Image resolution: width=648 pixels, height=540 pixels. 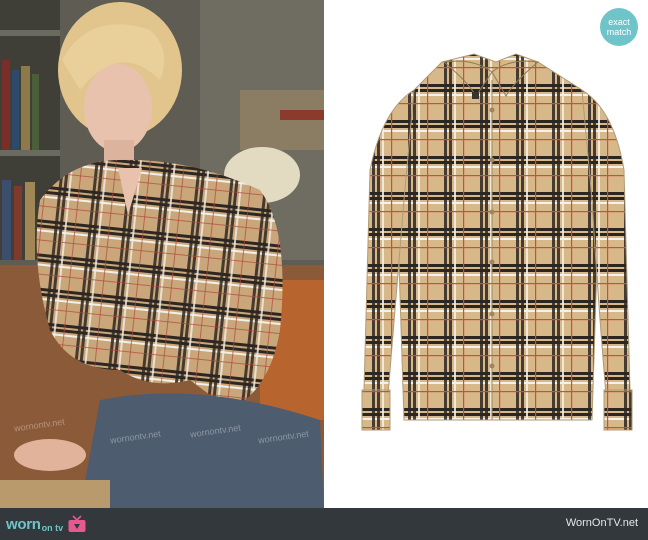 What do you see at coordinates (324, 524) in the screenshot?
I see `footer-bar: worn on tv WornOnTV.net` at bounding box center [324, 524].